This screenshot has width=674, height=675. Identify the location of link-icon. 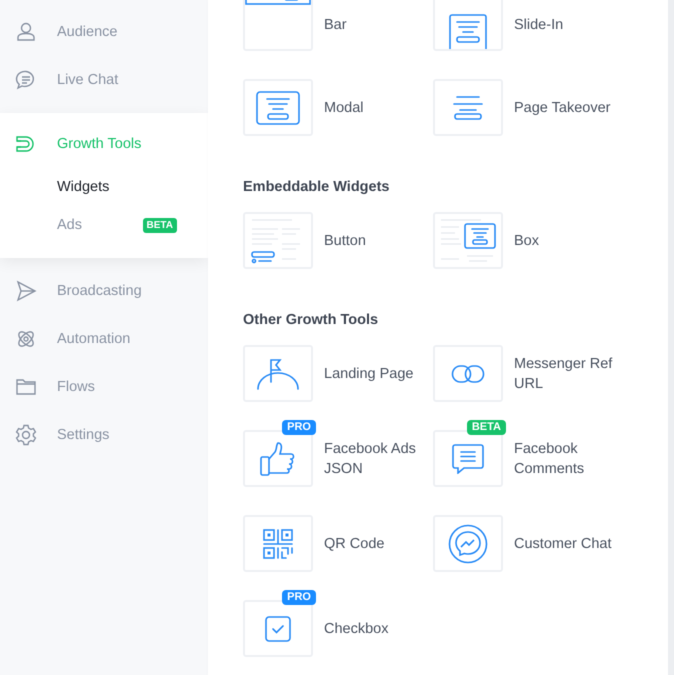
(468, 374).